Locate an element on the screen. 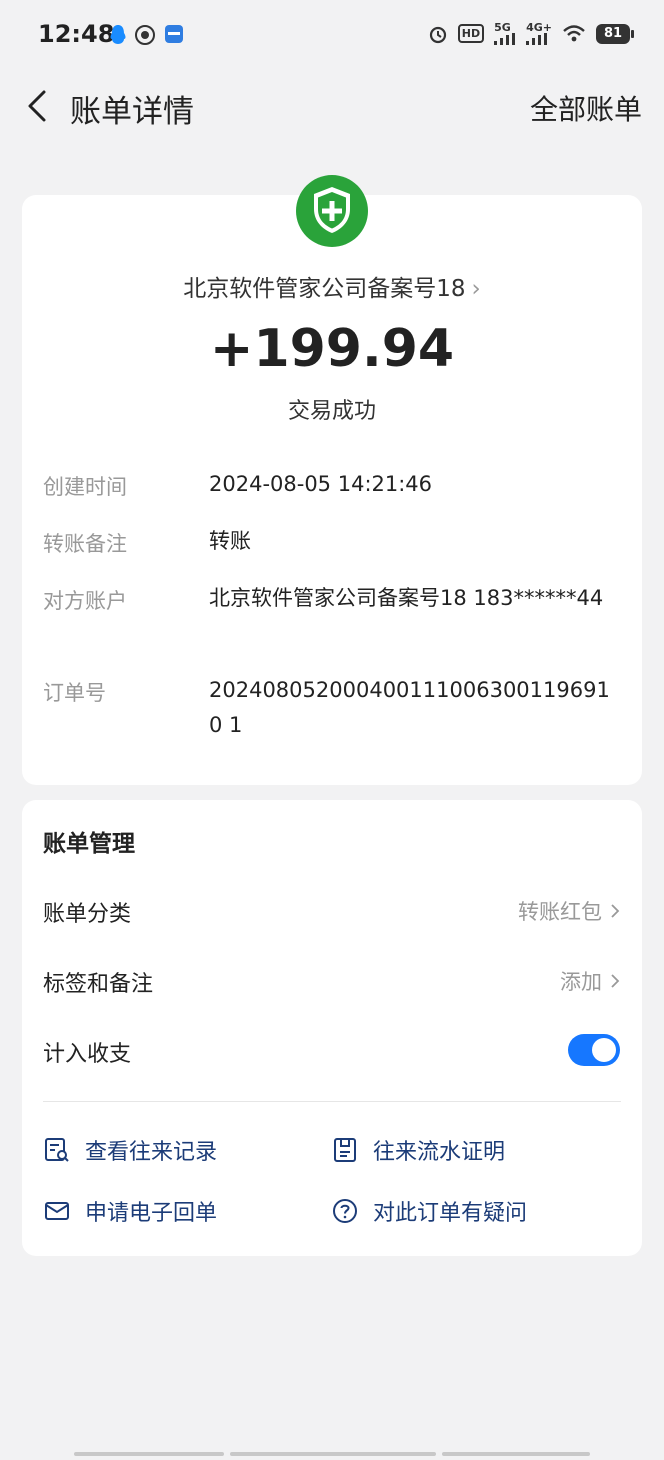  status-bar: 12:48 HD 5G 4G+ 81 is located at coordinates (332, 35).